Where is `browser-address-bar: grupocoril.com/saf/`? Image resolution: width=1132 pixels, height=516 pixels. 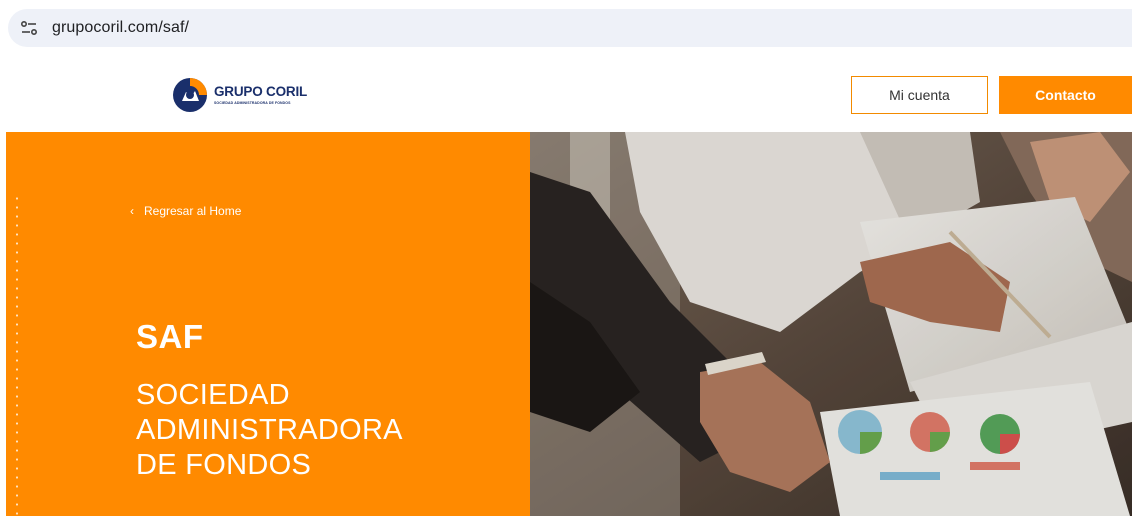 browser-address-bar: grupocoril.com/saf/ is located at coordinates (566, 29).